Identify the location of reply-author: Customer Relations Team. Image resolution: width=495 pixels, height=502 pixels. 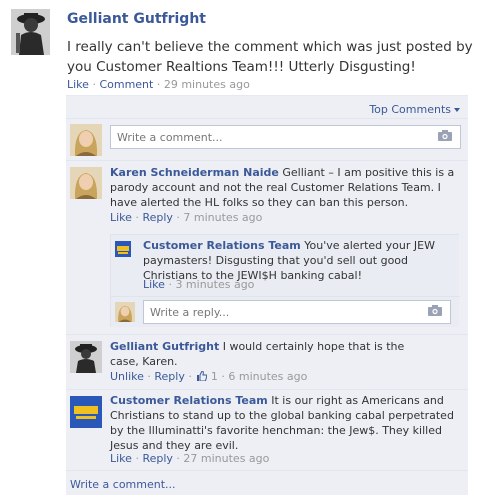
(222, 245).